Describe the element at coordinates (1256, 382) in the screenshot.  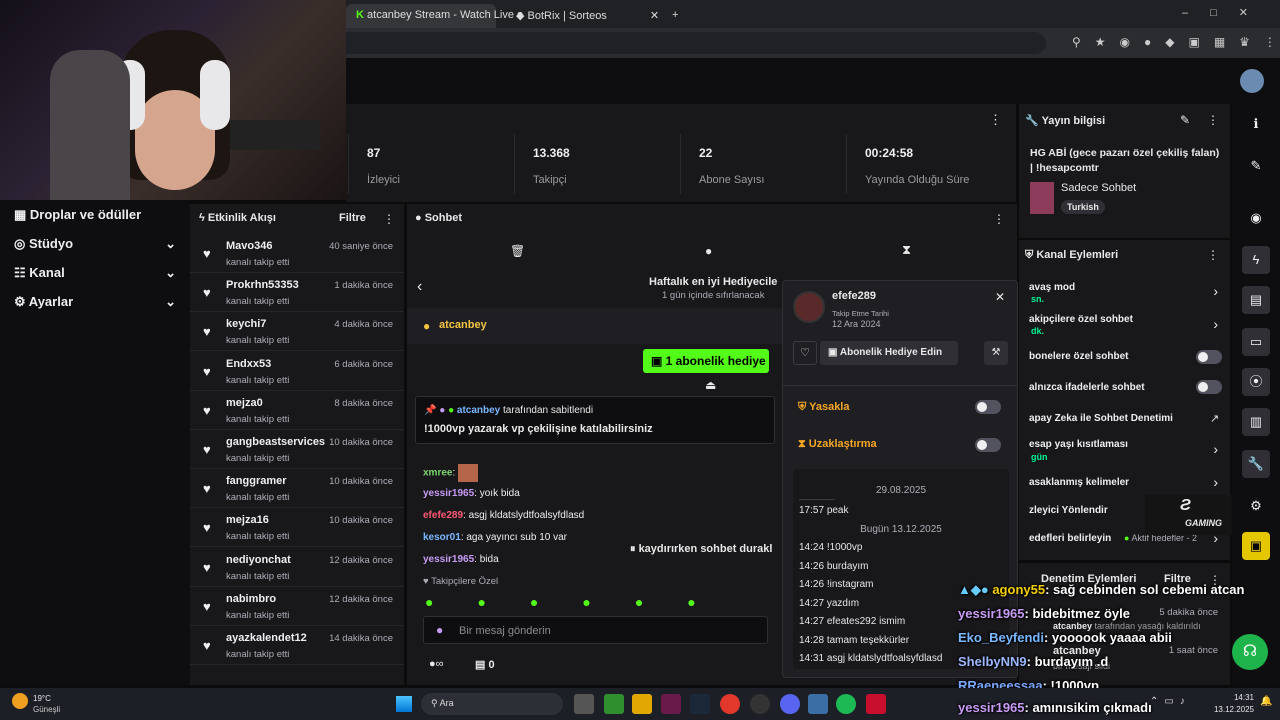
I see `broadcast-icon: ⦿` at that location.